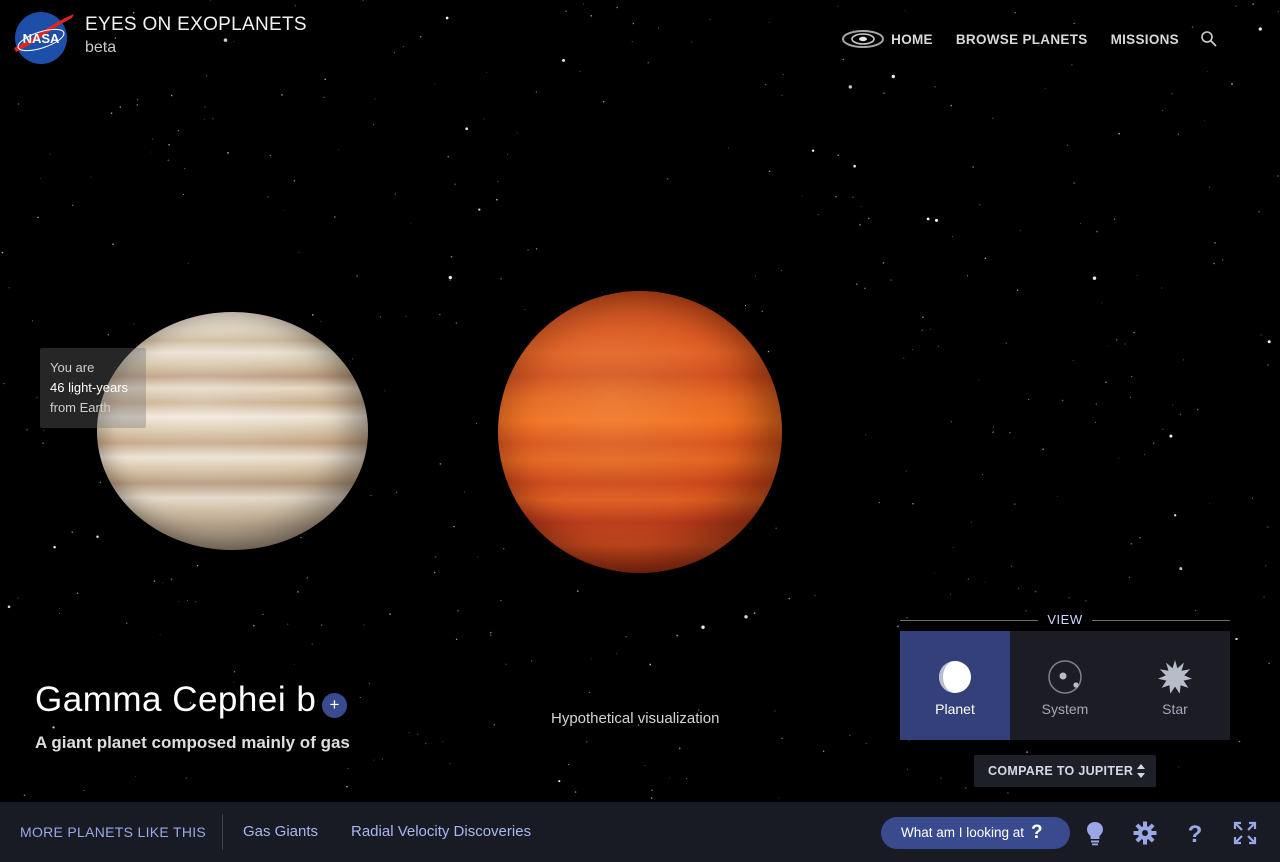  I want to click on fullscreen-icon, so click(1245, 833).